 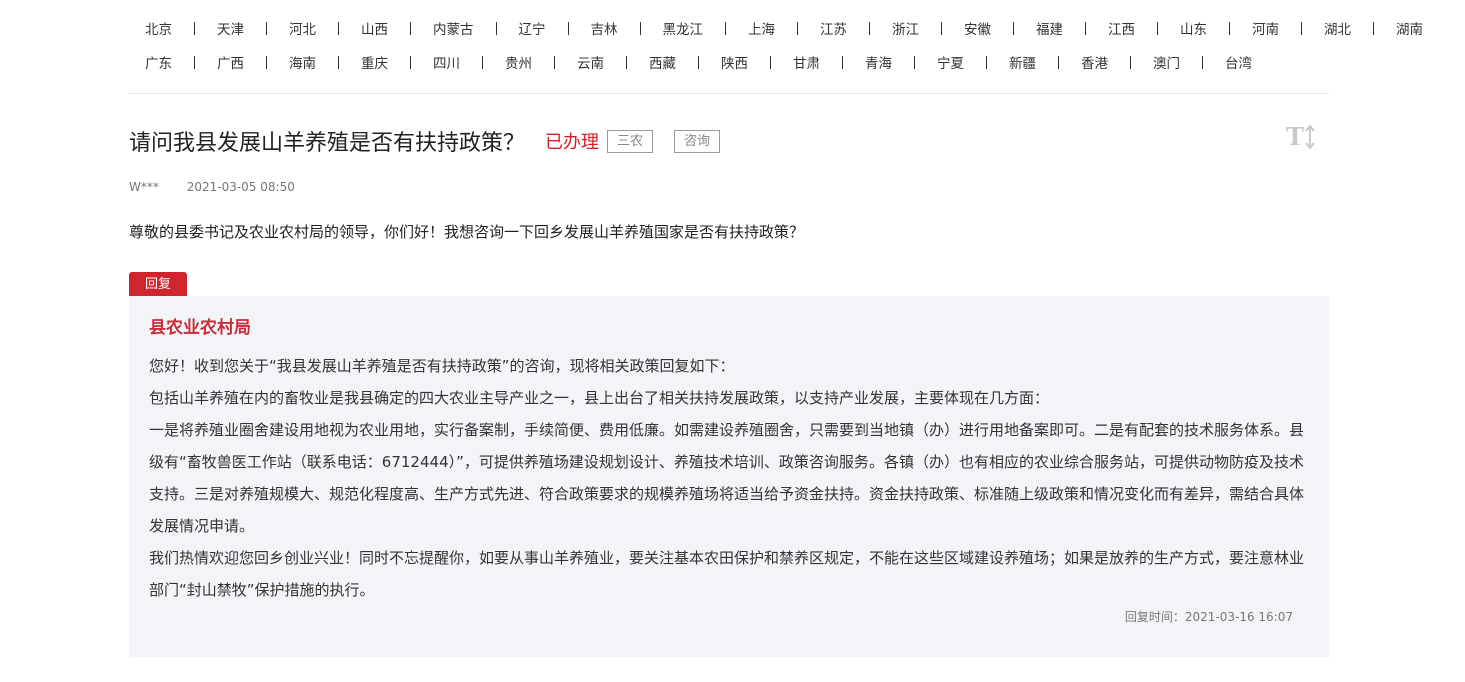 What do you see at coordinates (729, 141) in the screenshot?
I see `question-header: 请问我县发展山羊养殖是否有扶持政策？ 已办理 三农 咨询 T` at bounding box center [729, 141].